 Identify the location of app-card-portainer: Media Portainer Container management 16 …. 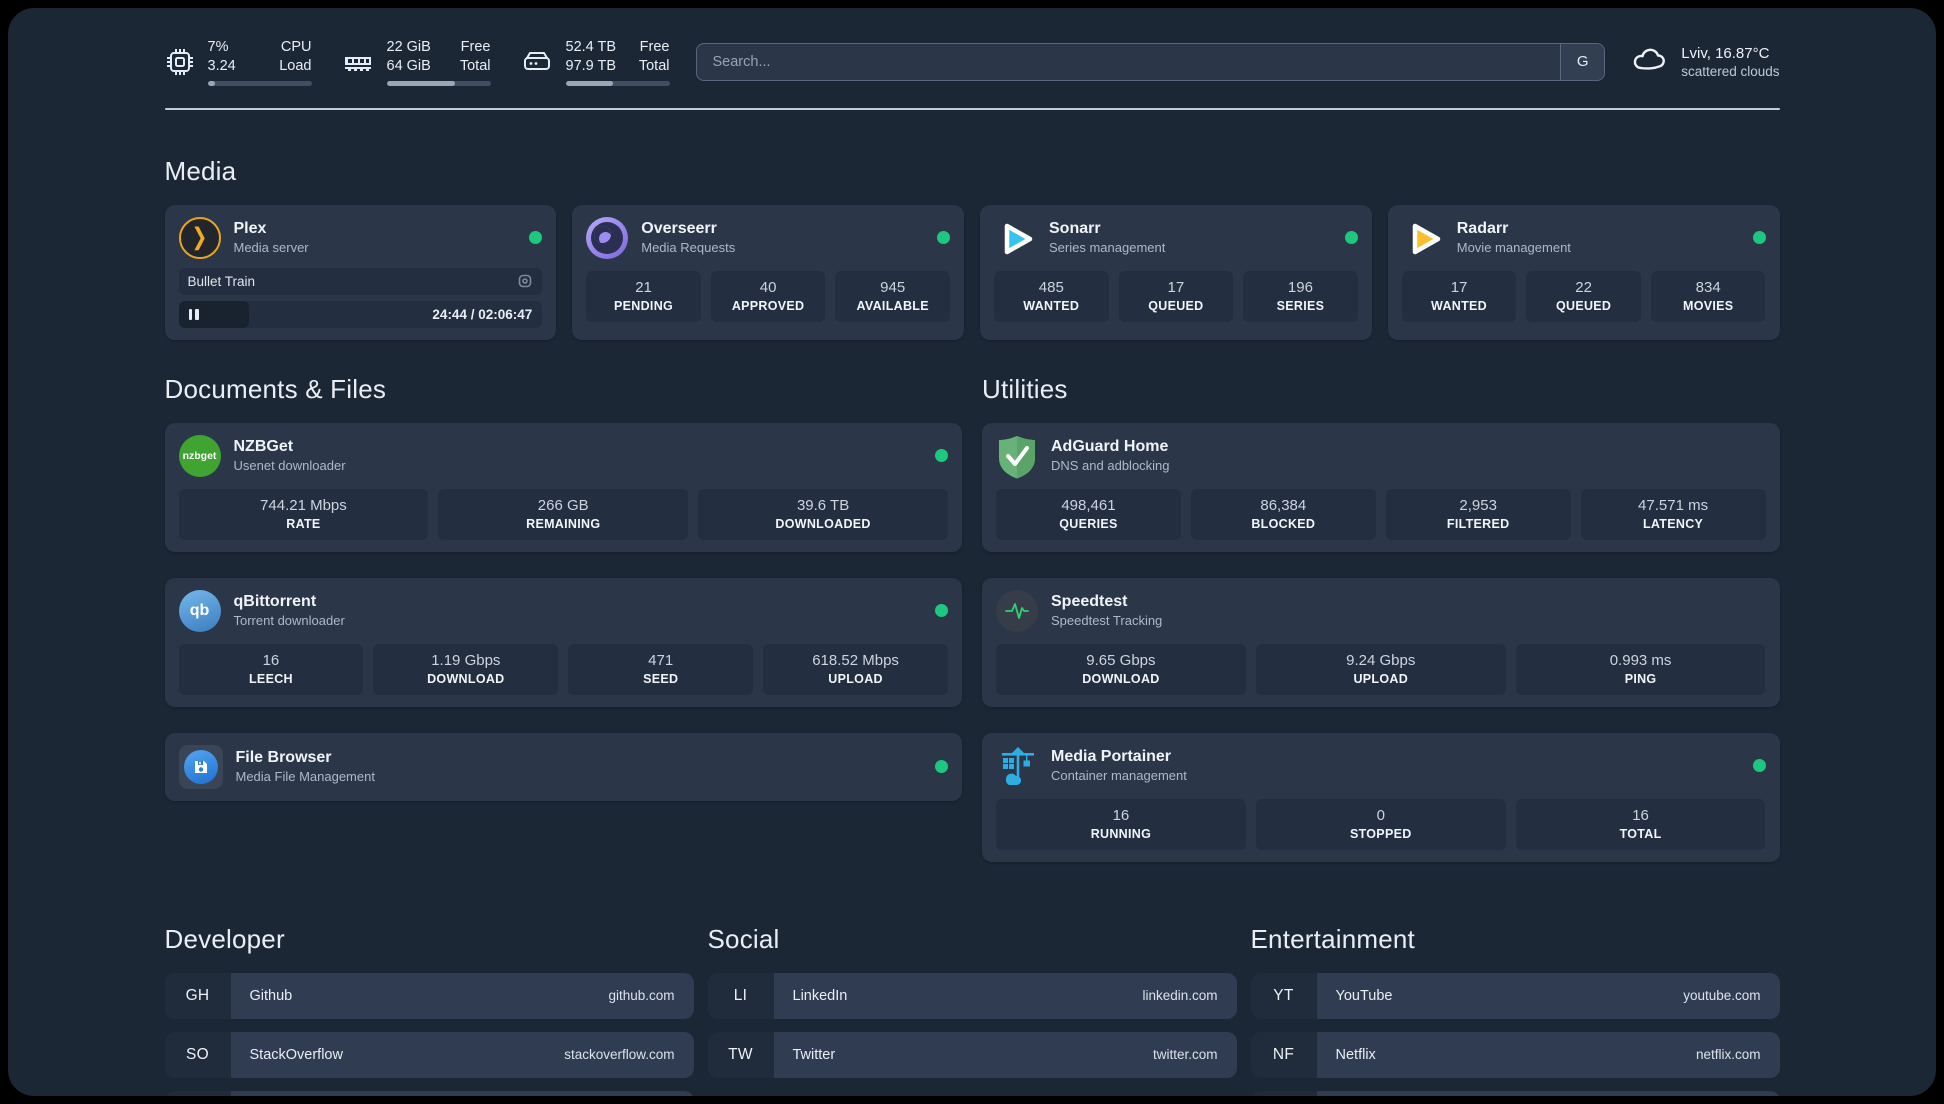
(1381, 797).